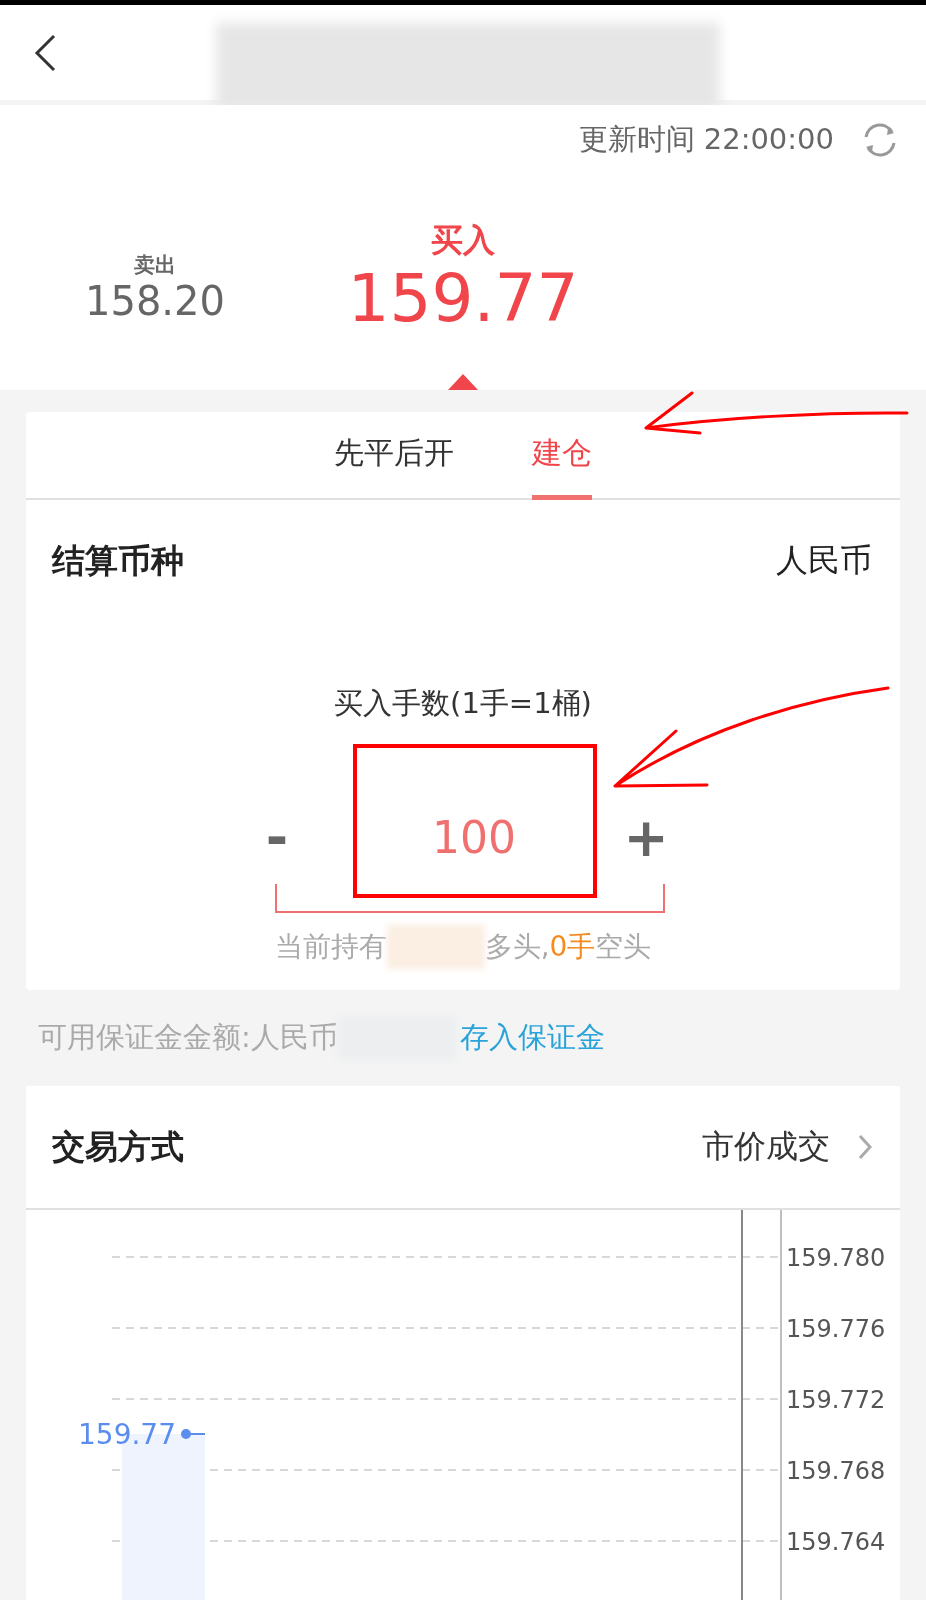 This screenshot has height=1600, width=926. I want to click on holding-label: 当前持有, so click(330, 947).